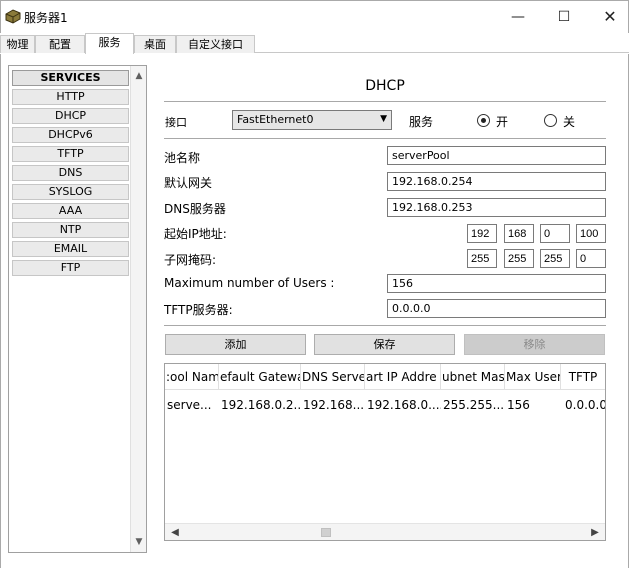  What do you see at coordinates (70, 268) in the screenshot?
I see `sidebar-item-ftp: FTP` at bounding box center [70, 268].